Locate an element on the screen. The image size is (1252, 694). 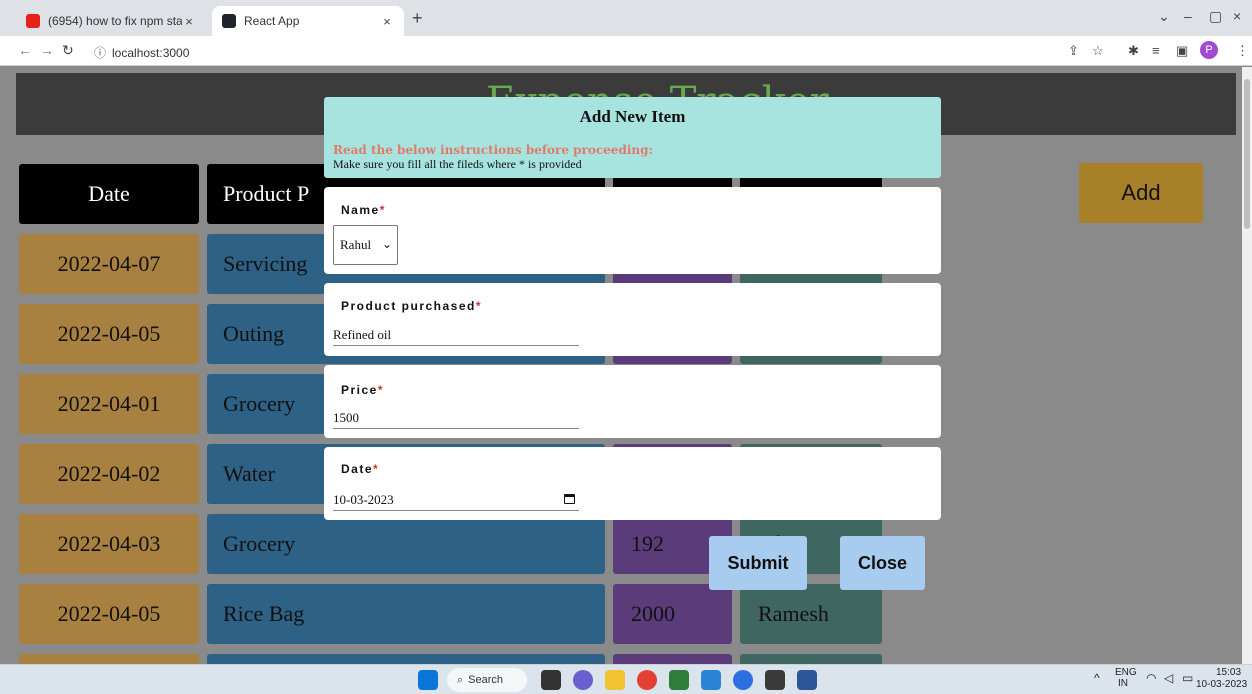
windows-start-icon is located at coordinates (428, 680).